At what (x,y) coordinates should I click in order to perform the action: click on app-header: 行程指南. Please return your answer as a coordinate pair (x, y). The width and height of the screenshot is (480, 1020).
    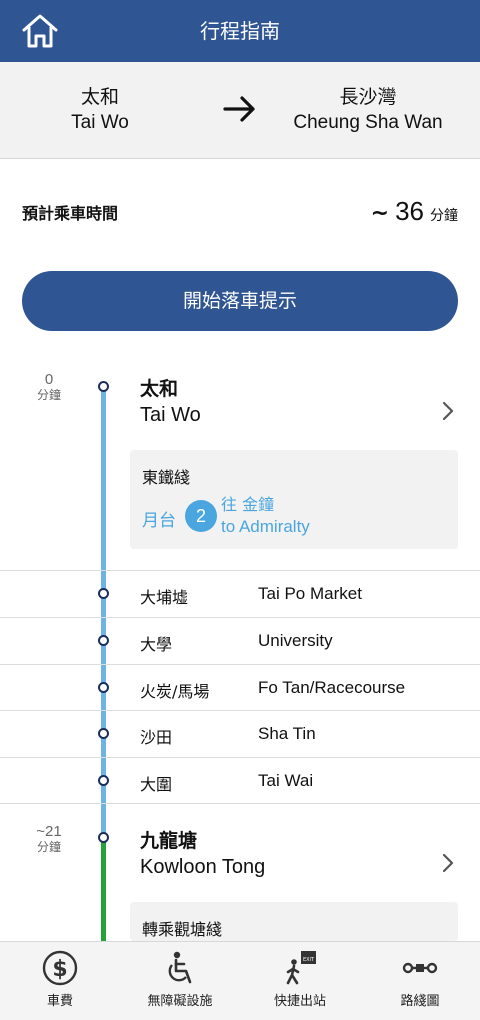
    Looking at the image, I should click on (240, 31).